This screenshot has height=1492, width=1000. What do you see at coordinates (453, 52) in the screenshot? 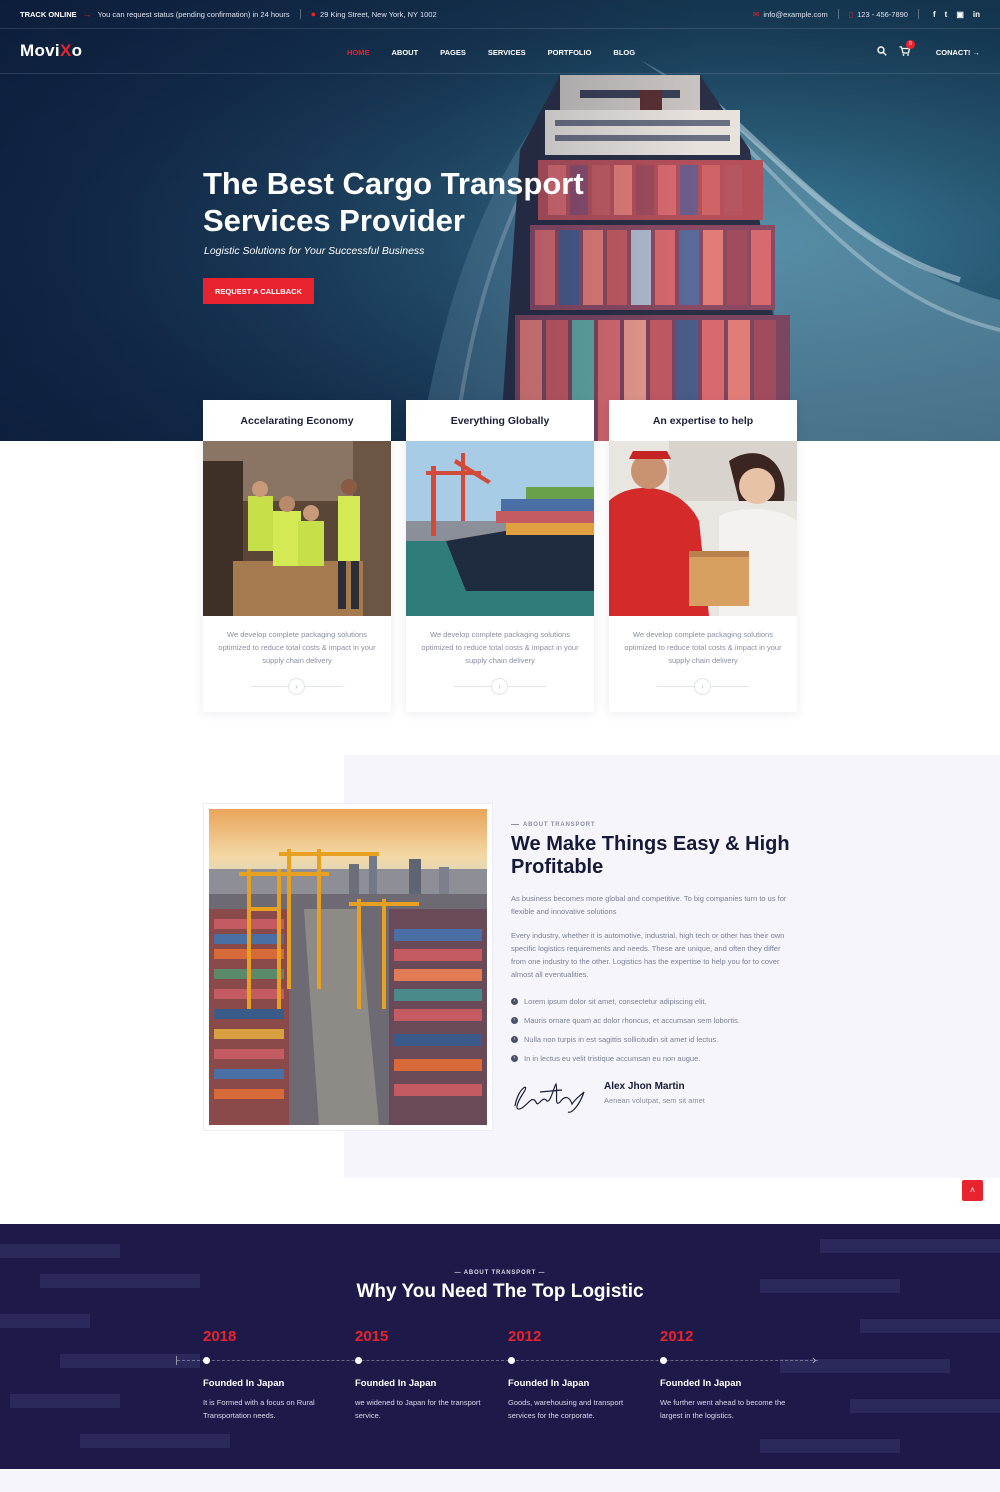
I see `nav-pages: PAGES` at bounding box center [453, 52].